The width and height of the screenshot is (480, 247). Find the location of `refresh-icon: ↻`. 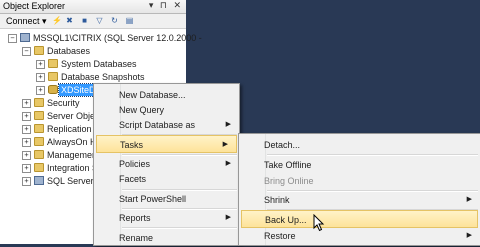

refresh-icon: ↻ is located at coordinates (114, 20).